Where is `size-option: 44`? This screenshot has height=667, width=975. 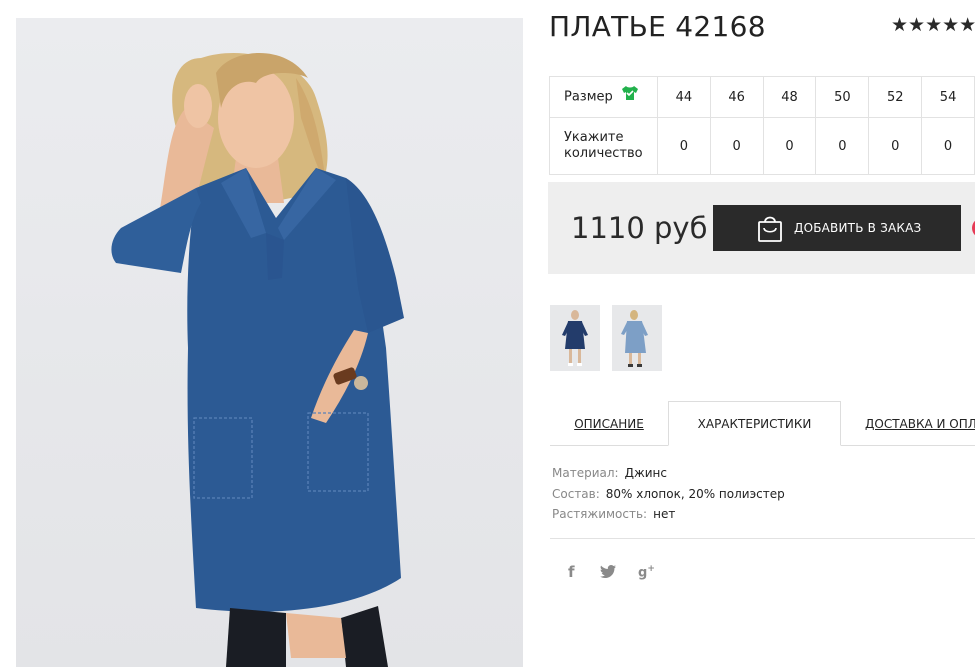 size-option: 44 is located at coordinates (683, 97).